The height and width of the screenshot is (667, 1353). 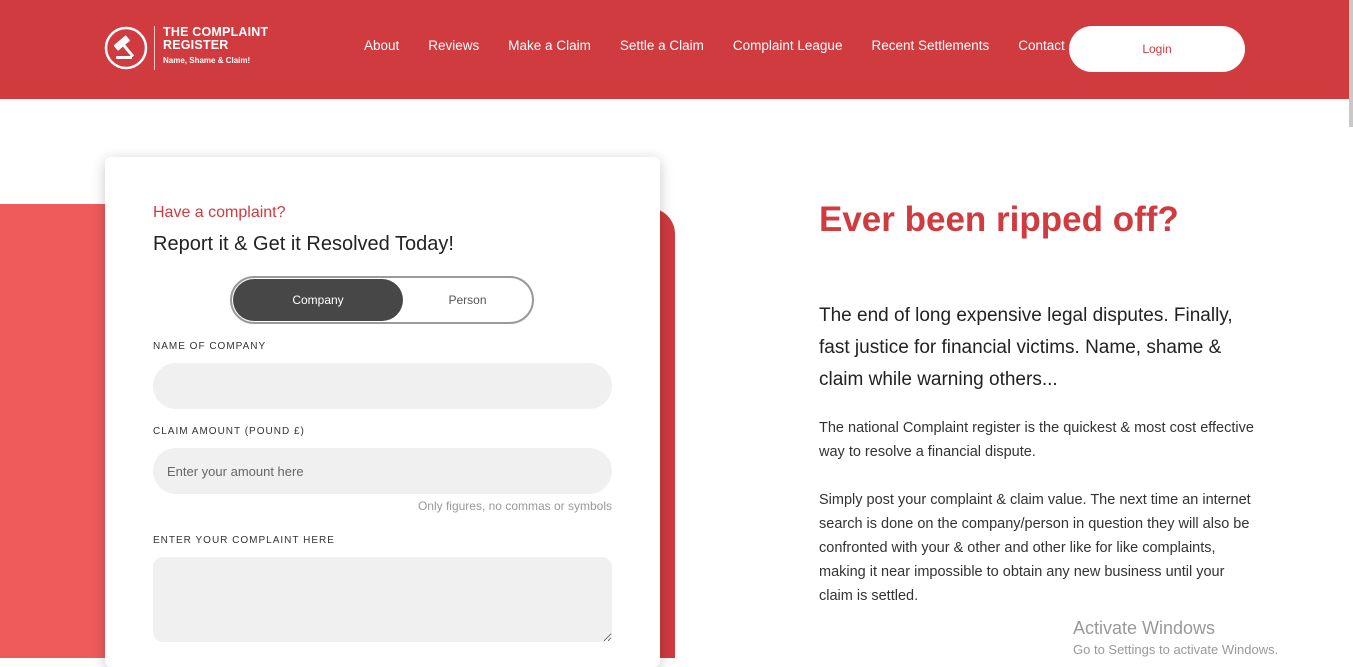 I want to click on claim-amount-input, so click(x=382, y=471).